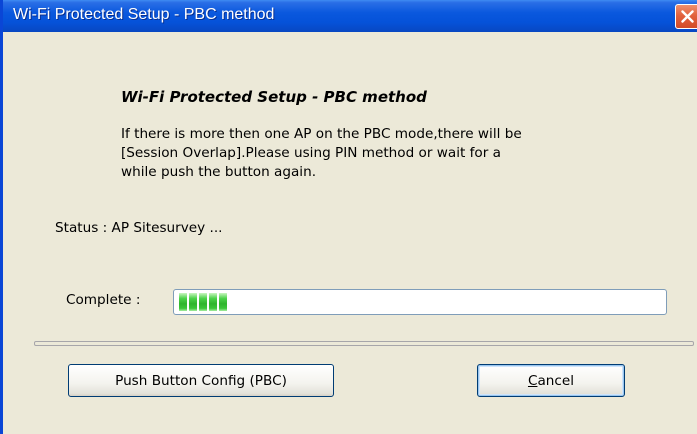 This screenshot has height=434, width=697. Describe the element at coordinates (144, 14) in the screenshot. I see `window-title: Wi-Fi Protected Setup - PBC method` at that location.